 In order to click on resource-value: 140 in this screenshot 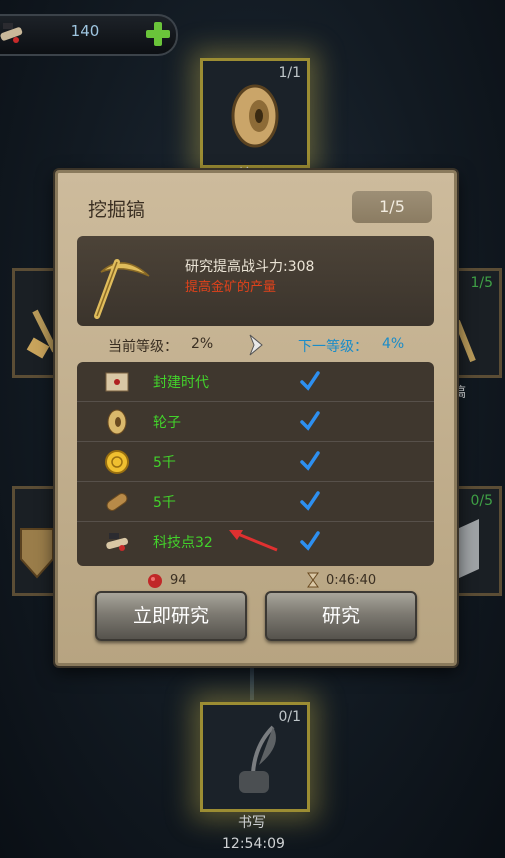, I will do `click(85, 31)`.